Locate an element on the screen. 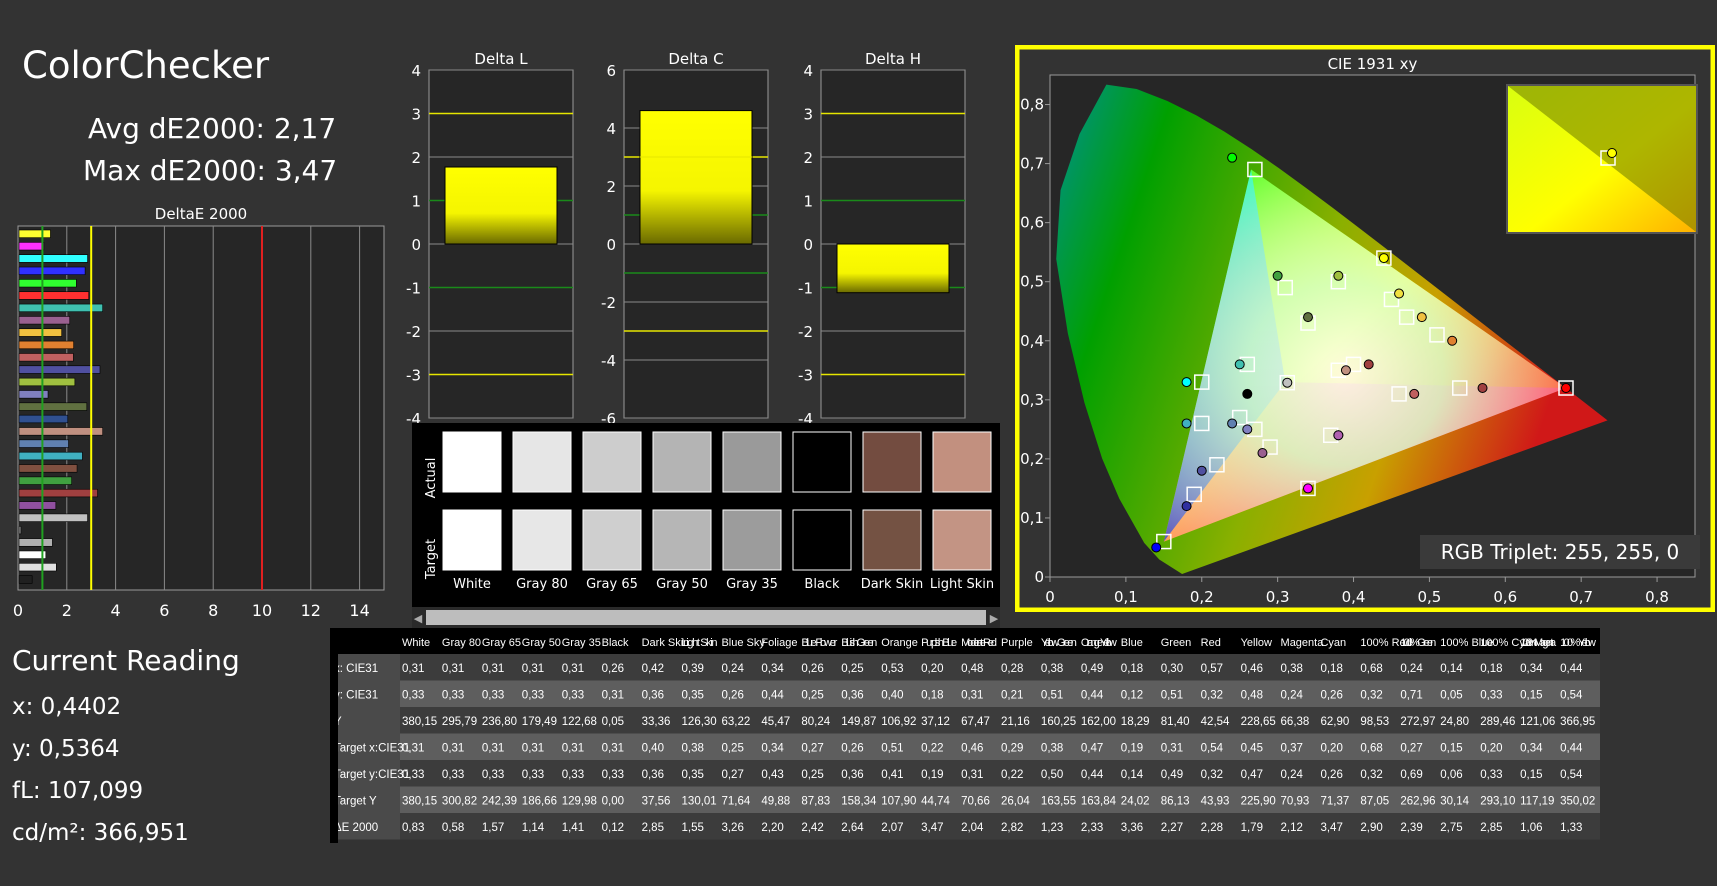  delta-h-tick-label: 4 is located at coordinates (808, 71).